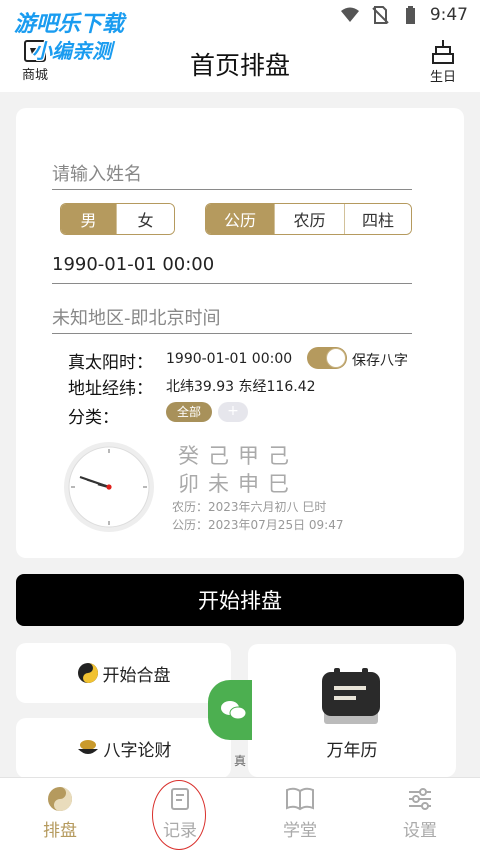  What do you see at coordinates (240, 600) in the screenshot?
I see `start-paipan-button: 开始排盘` at bounding box center [240, 600].